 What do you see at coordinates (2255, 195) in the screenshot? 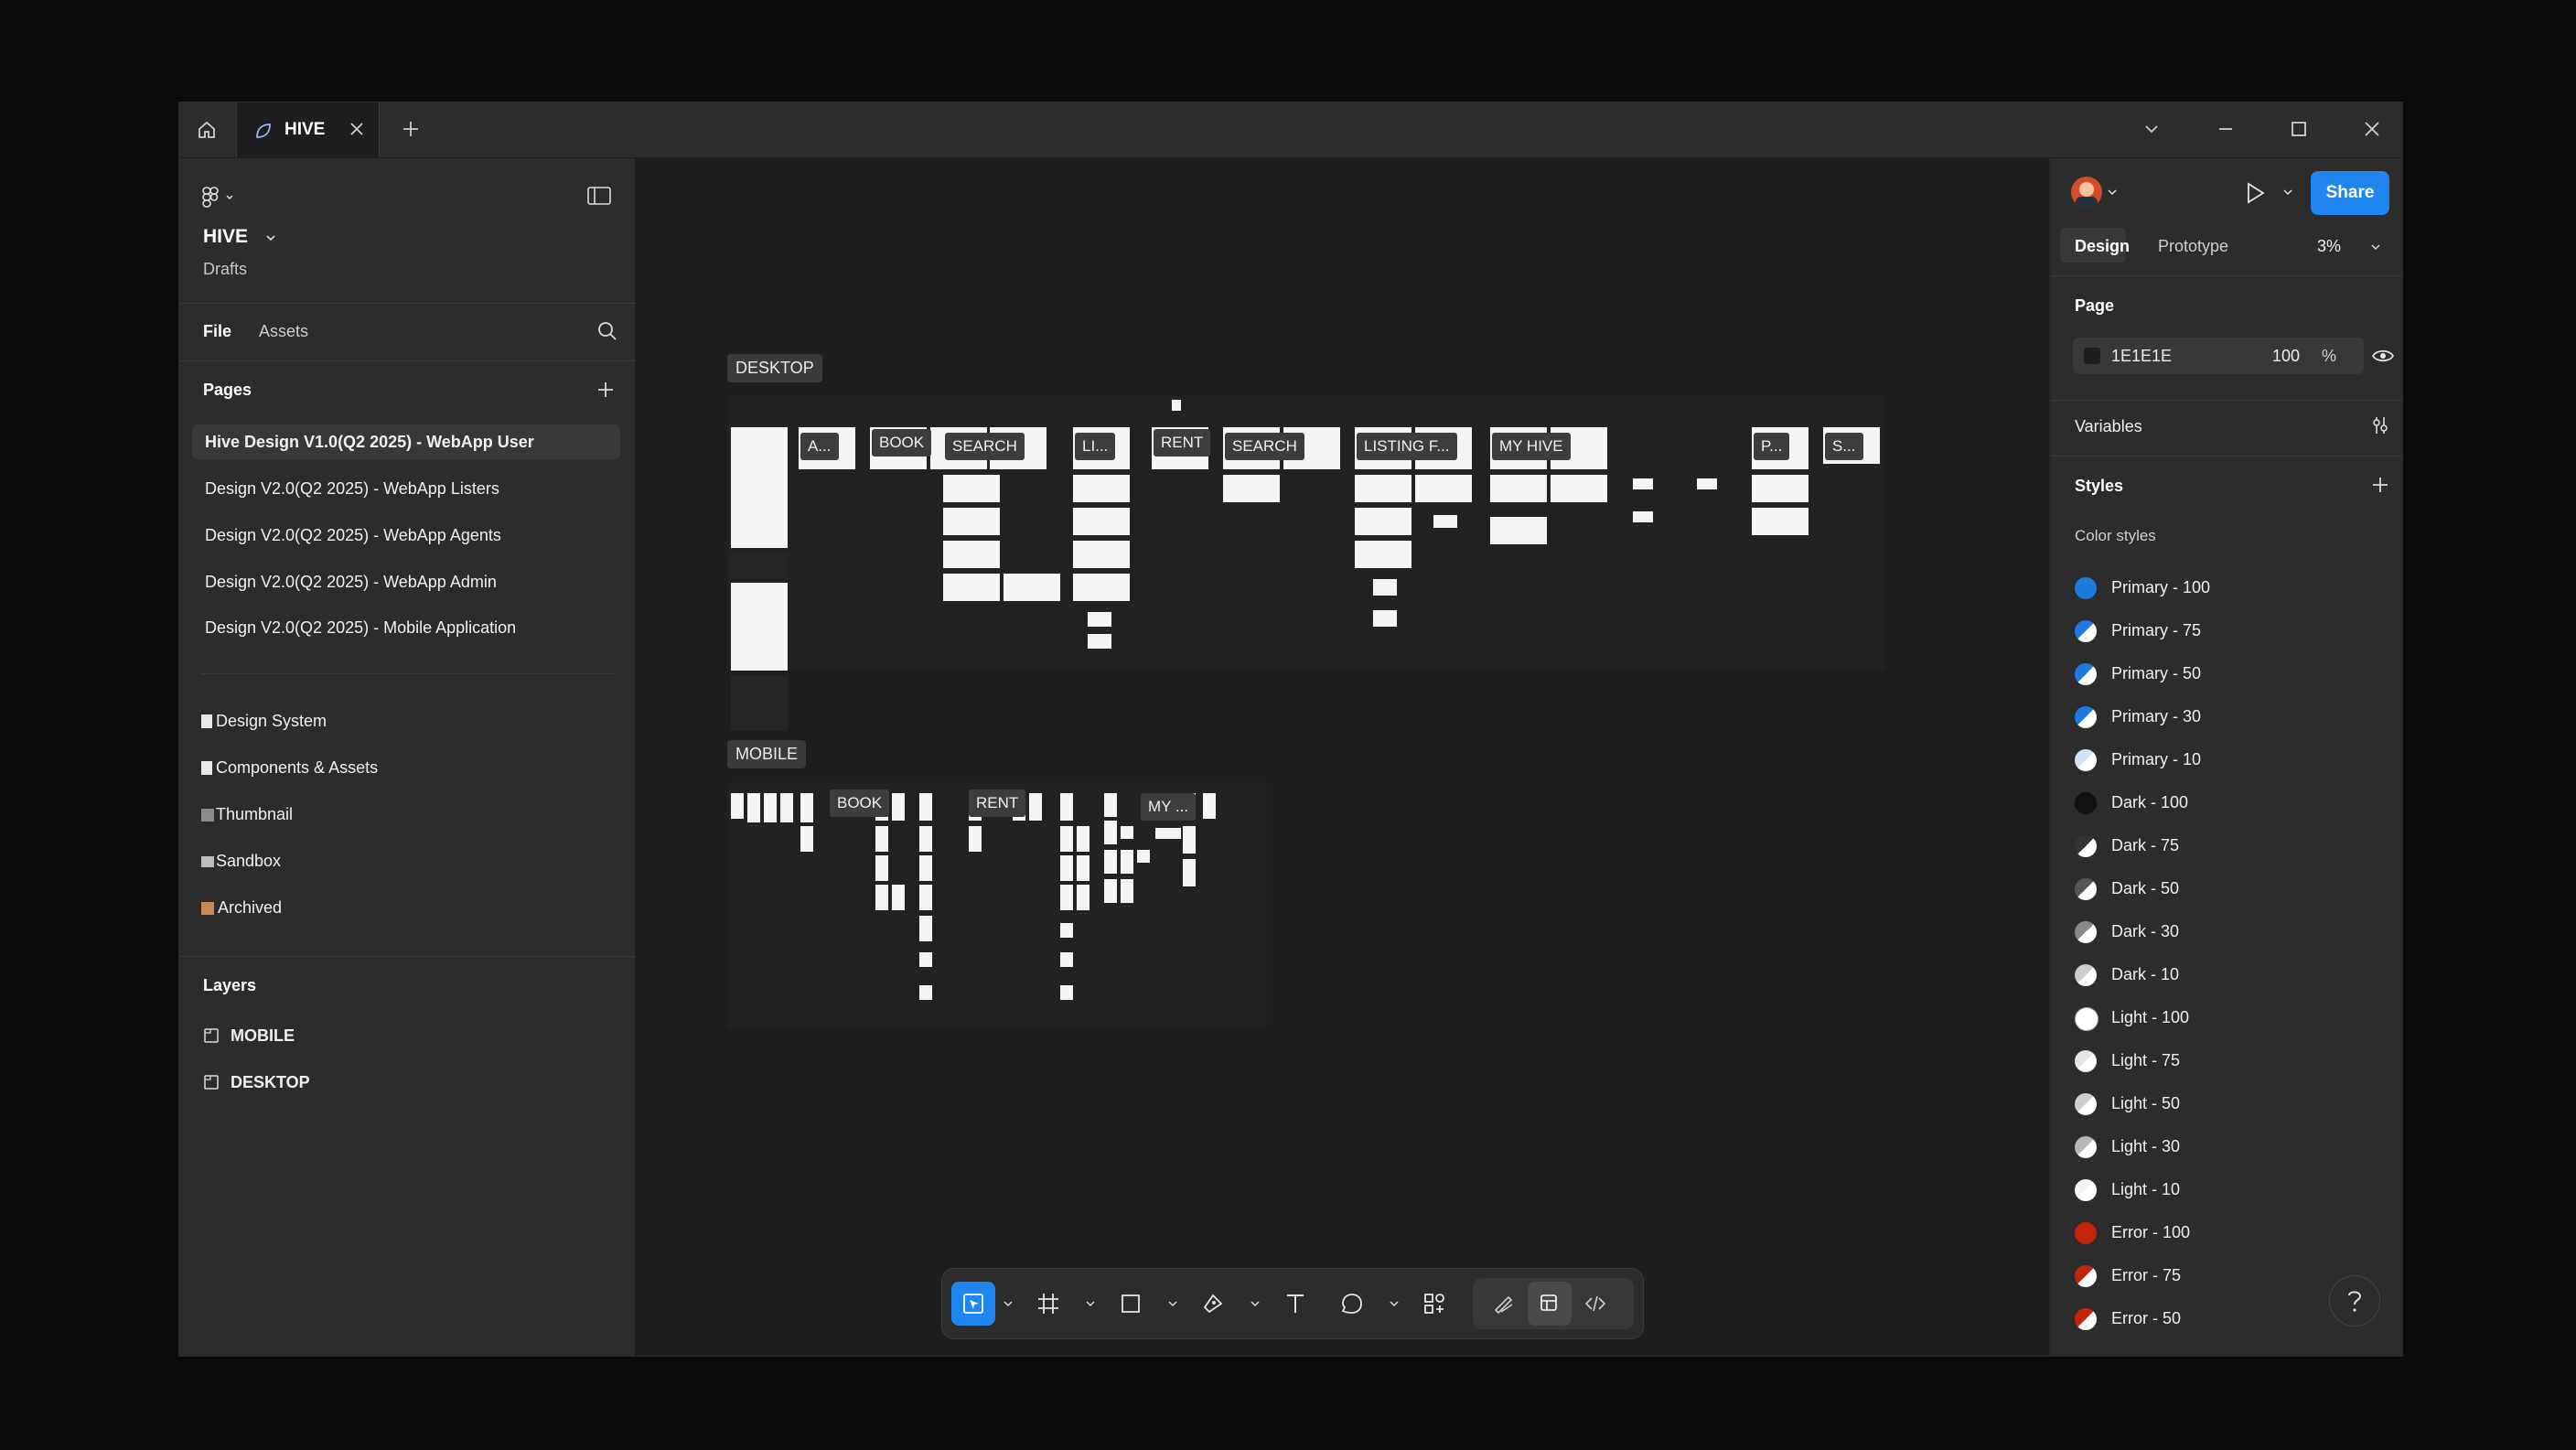
I see `present-play-icon` at bounding box center [2255, 195].